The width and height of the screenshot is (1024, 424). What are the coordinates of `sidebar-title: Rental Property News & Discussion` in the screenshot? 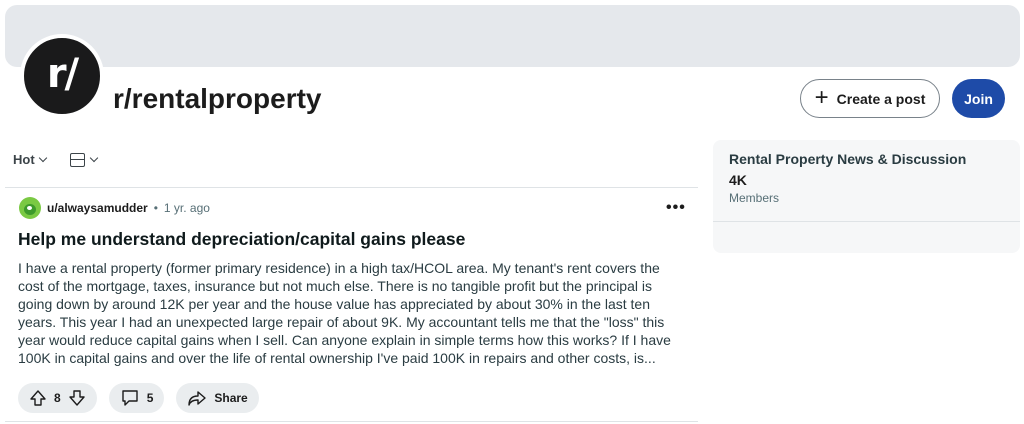 It's located at (848, 159).